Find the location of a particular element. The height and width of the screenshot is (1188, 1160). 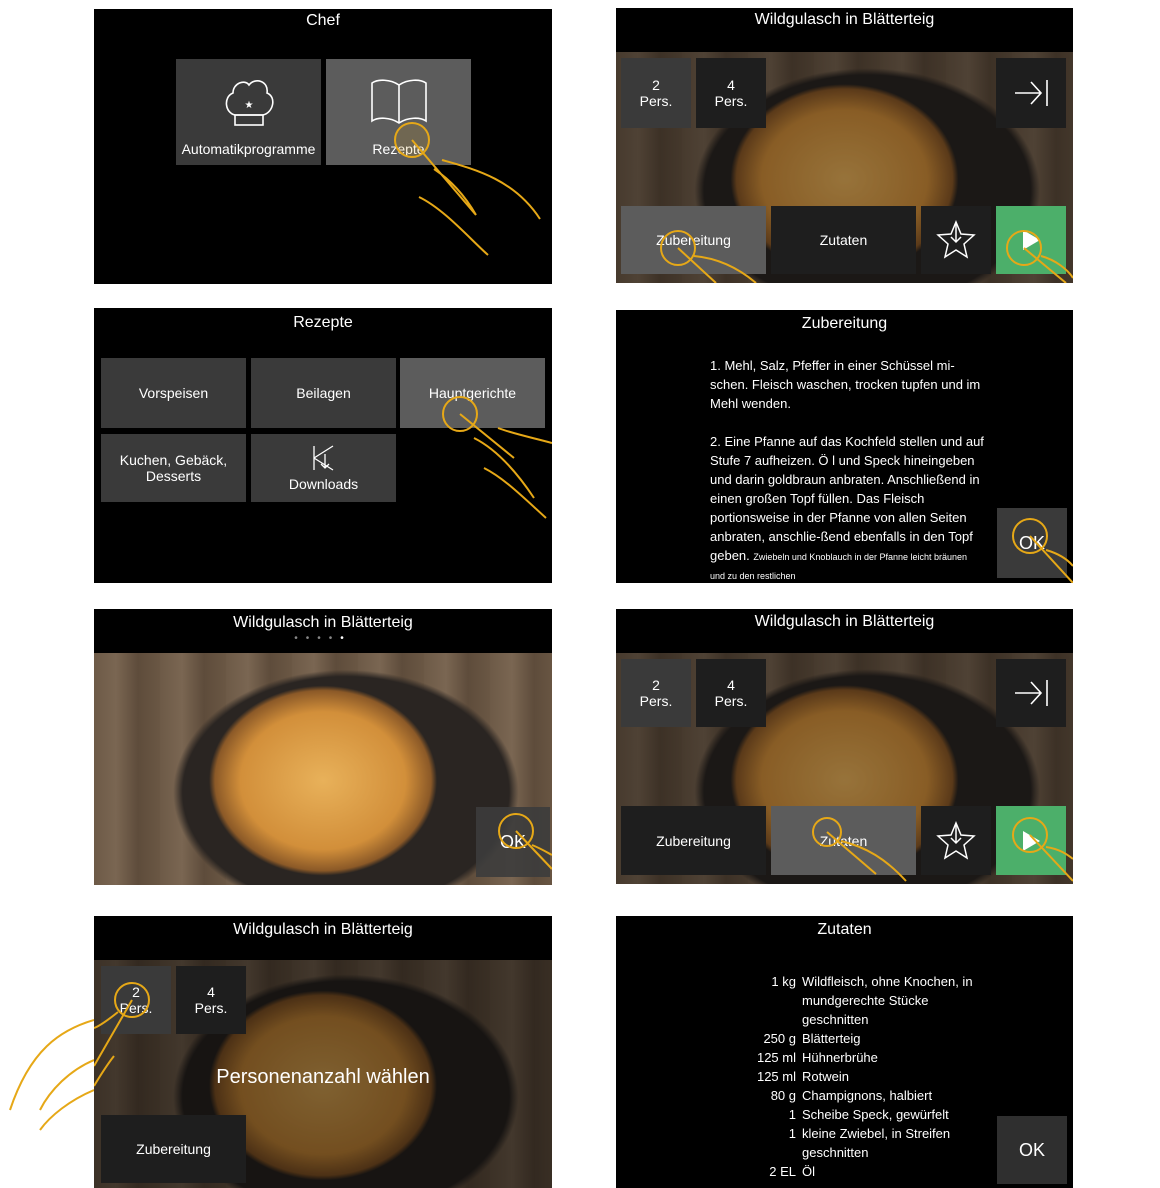

book-icon is located at coordinates (398, 101).